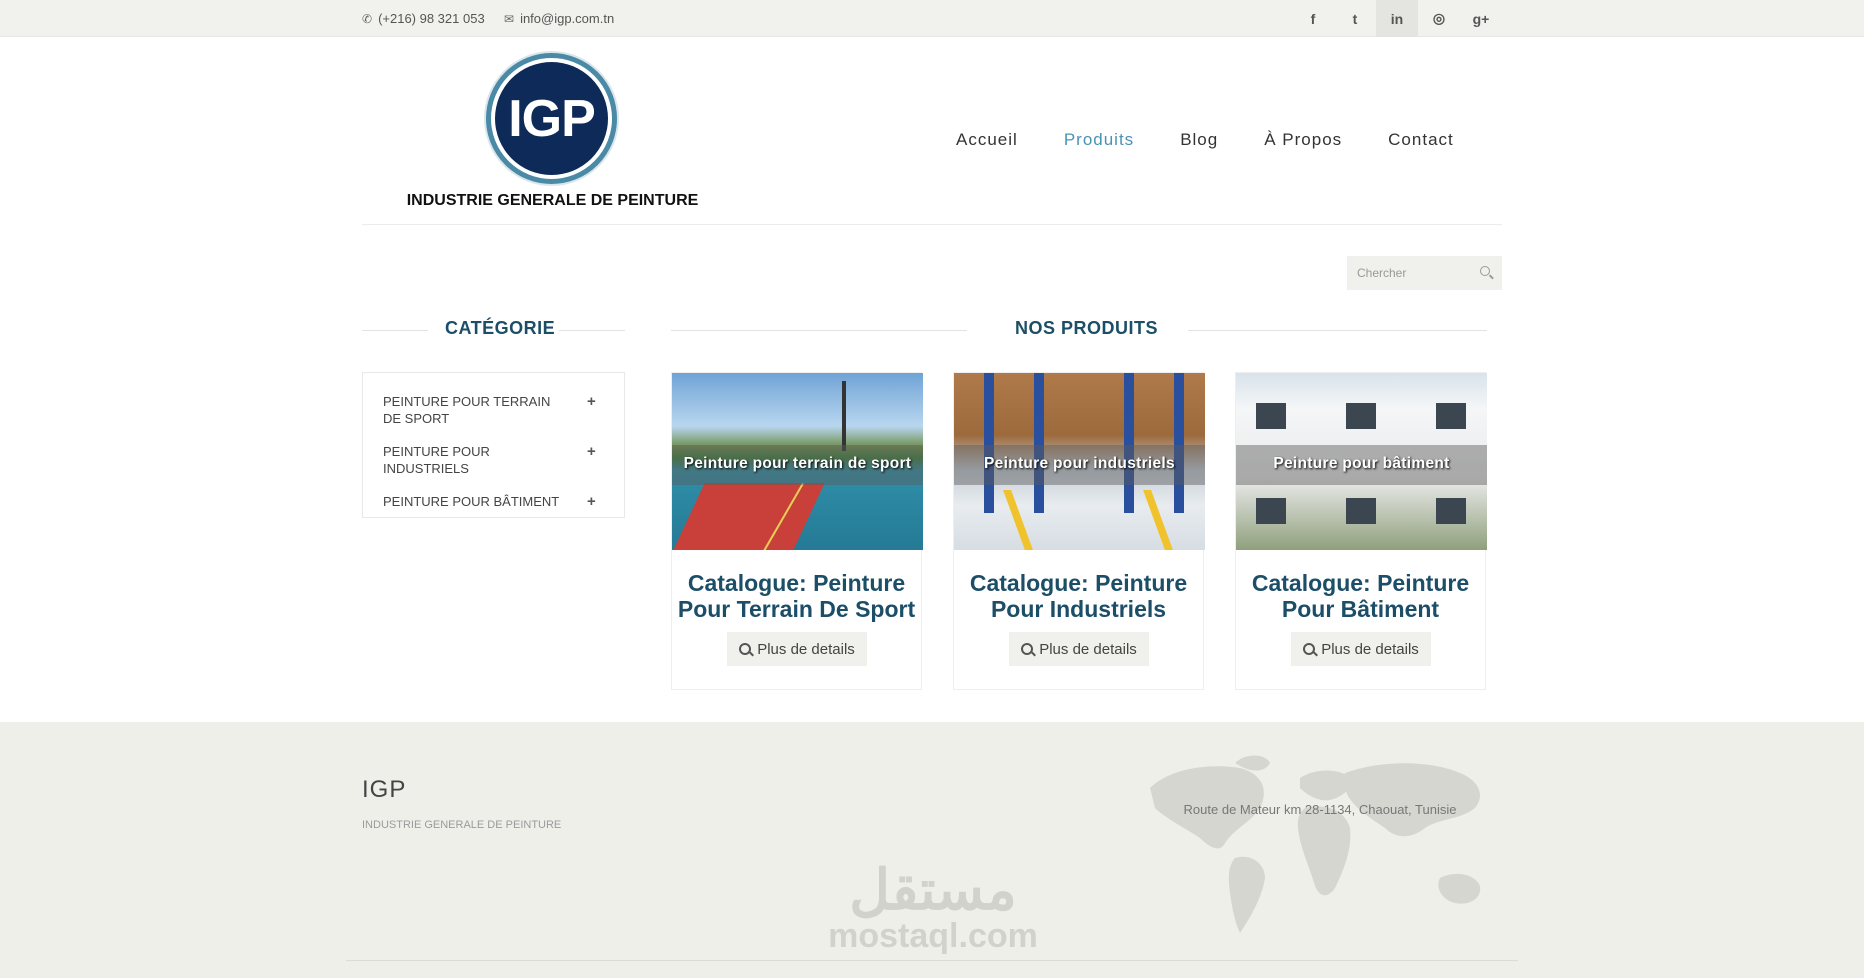 Image resolution: width=1864 pixels, height=978 pixels. Describe the element at coordinates (1337, 330) in the screenshot. I see `products-title-line-right` at that location.